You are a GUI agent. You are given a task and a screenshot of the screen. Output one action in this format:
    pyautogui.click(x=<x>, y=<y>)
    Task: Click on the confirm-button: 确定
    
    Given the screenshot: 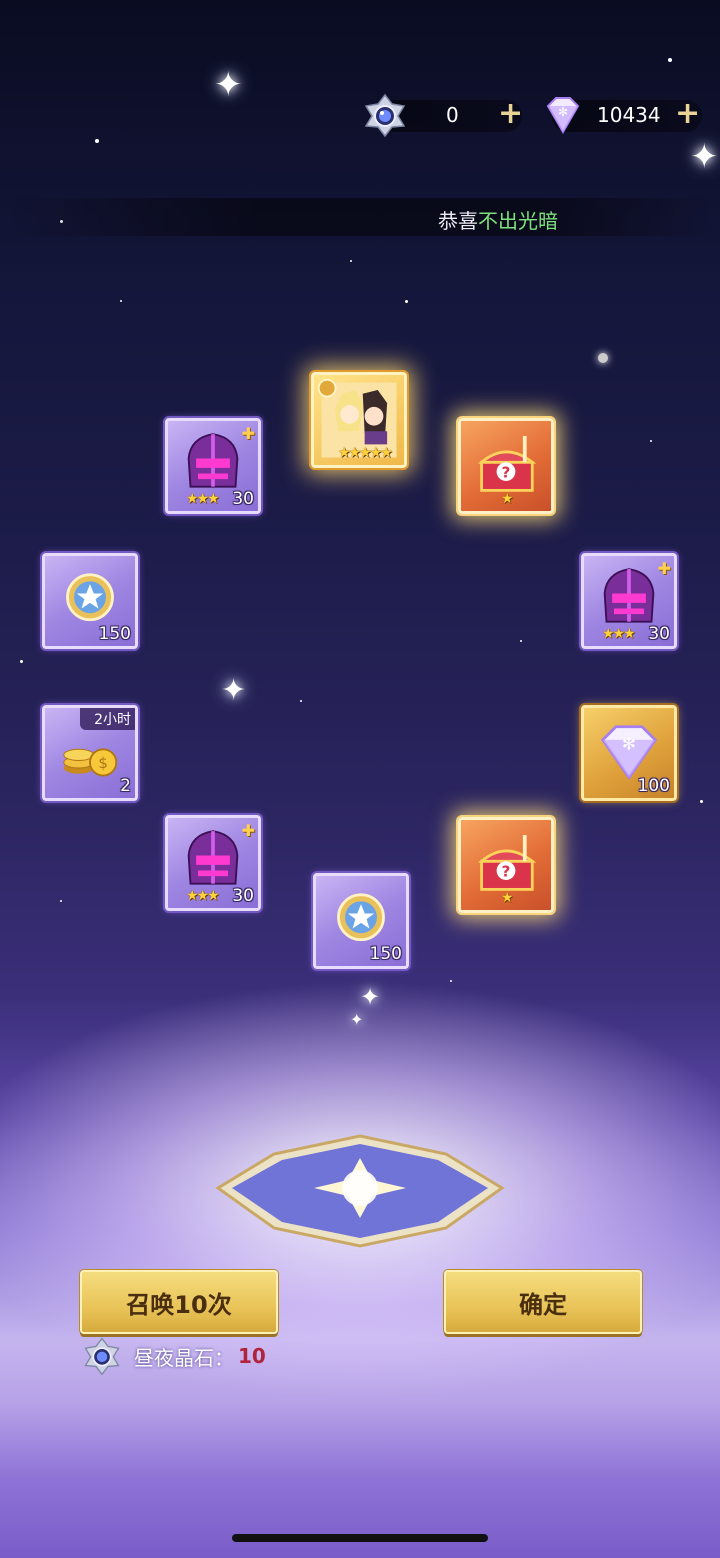 What is the action you would take?
    pyautogui.click(x=543, y=1302)
    